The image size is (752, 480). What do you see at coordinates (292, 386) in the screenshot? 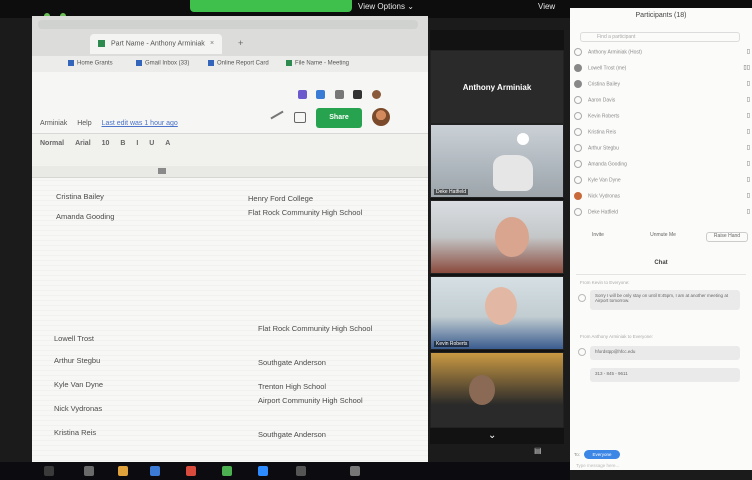
I see `table-cell-school: Trenton High School` at bounding box center [292, 386].